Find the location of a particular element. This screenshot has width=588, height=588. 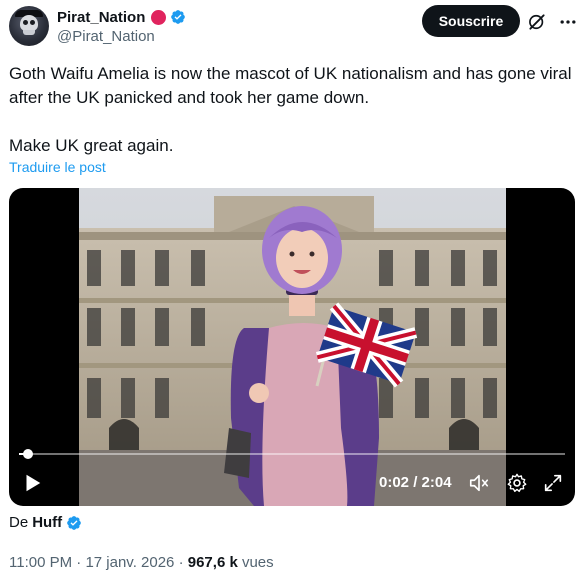

grok-icon is located at coordinates (537, 22).